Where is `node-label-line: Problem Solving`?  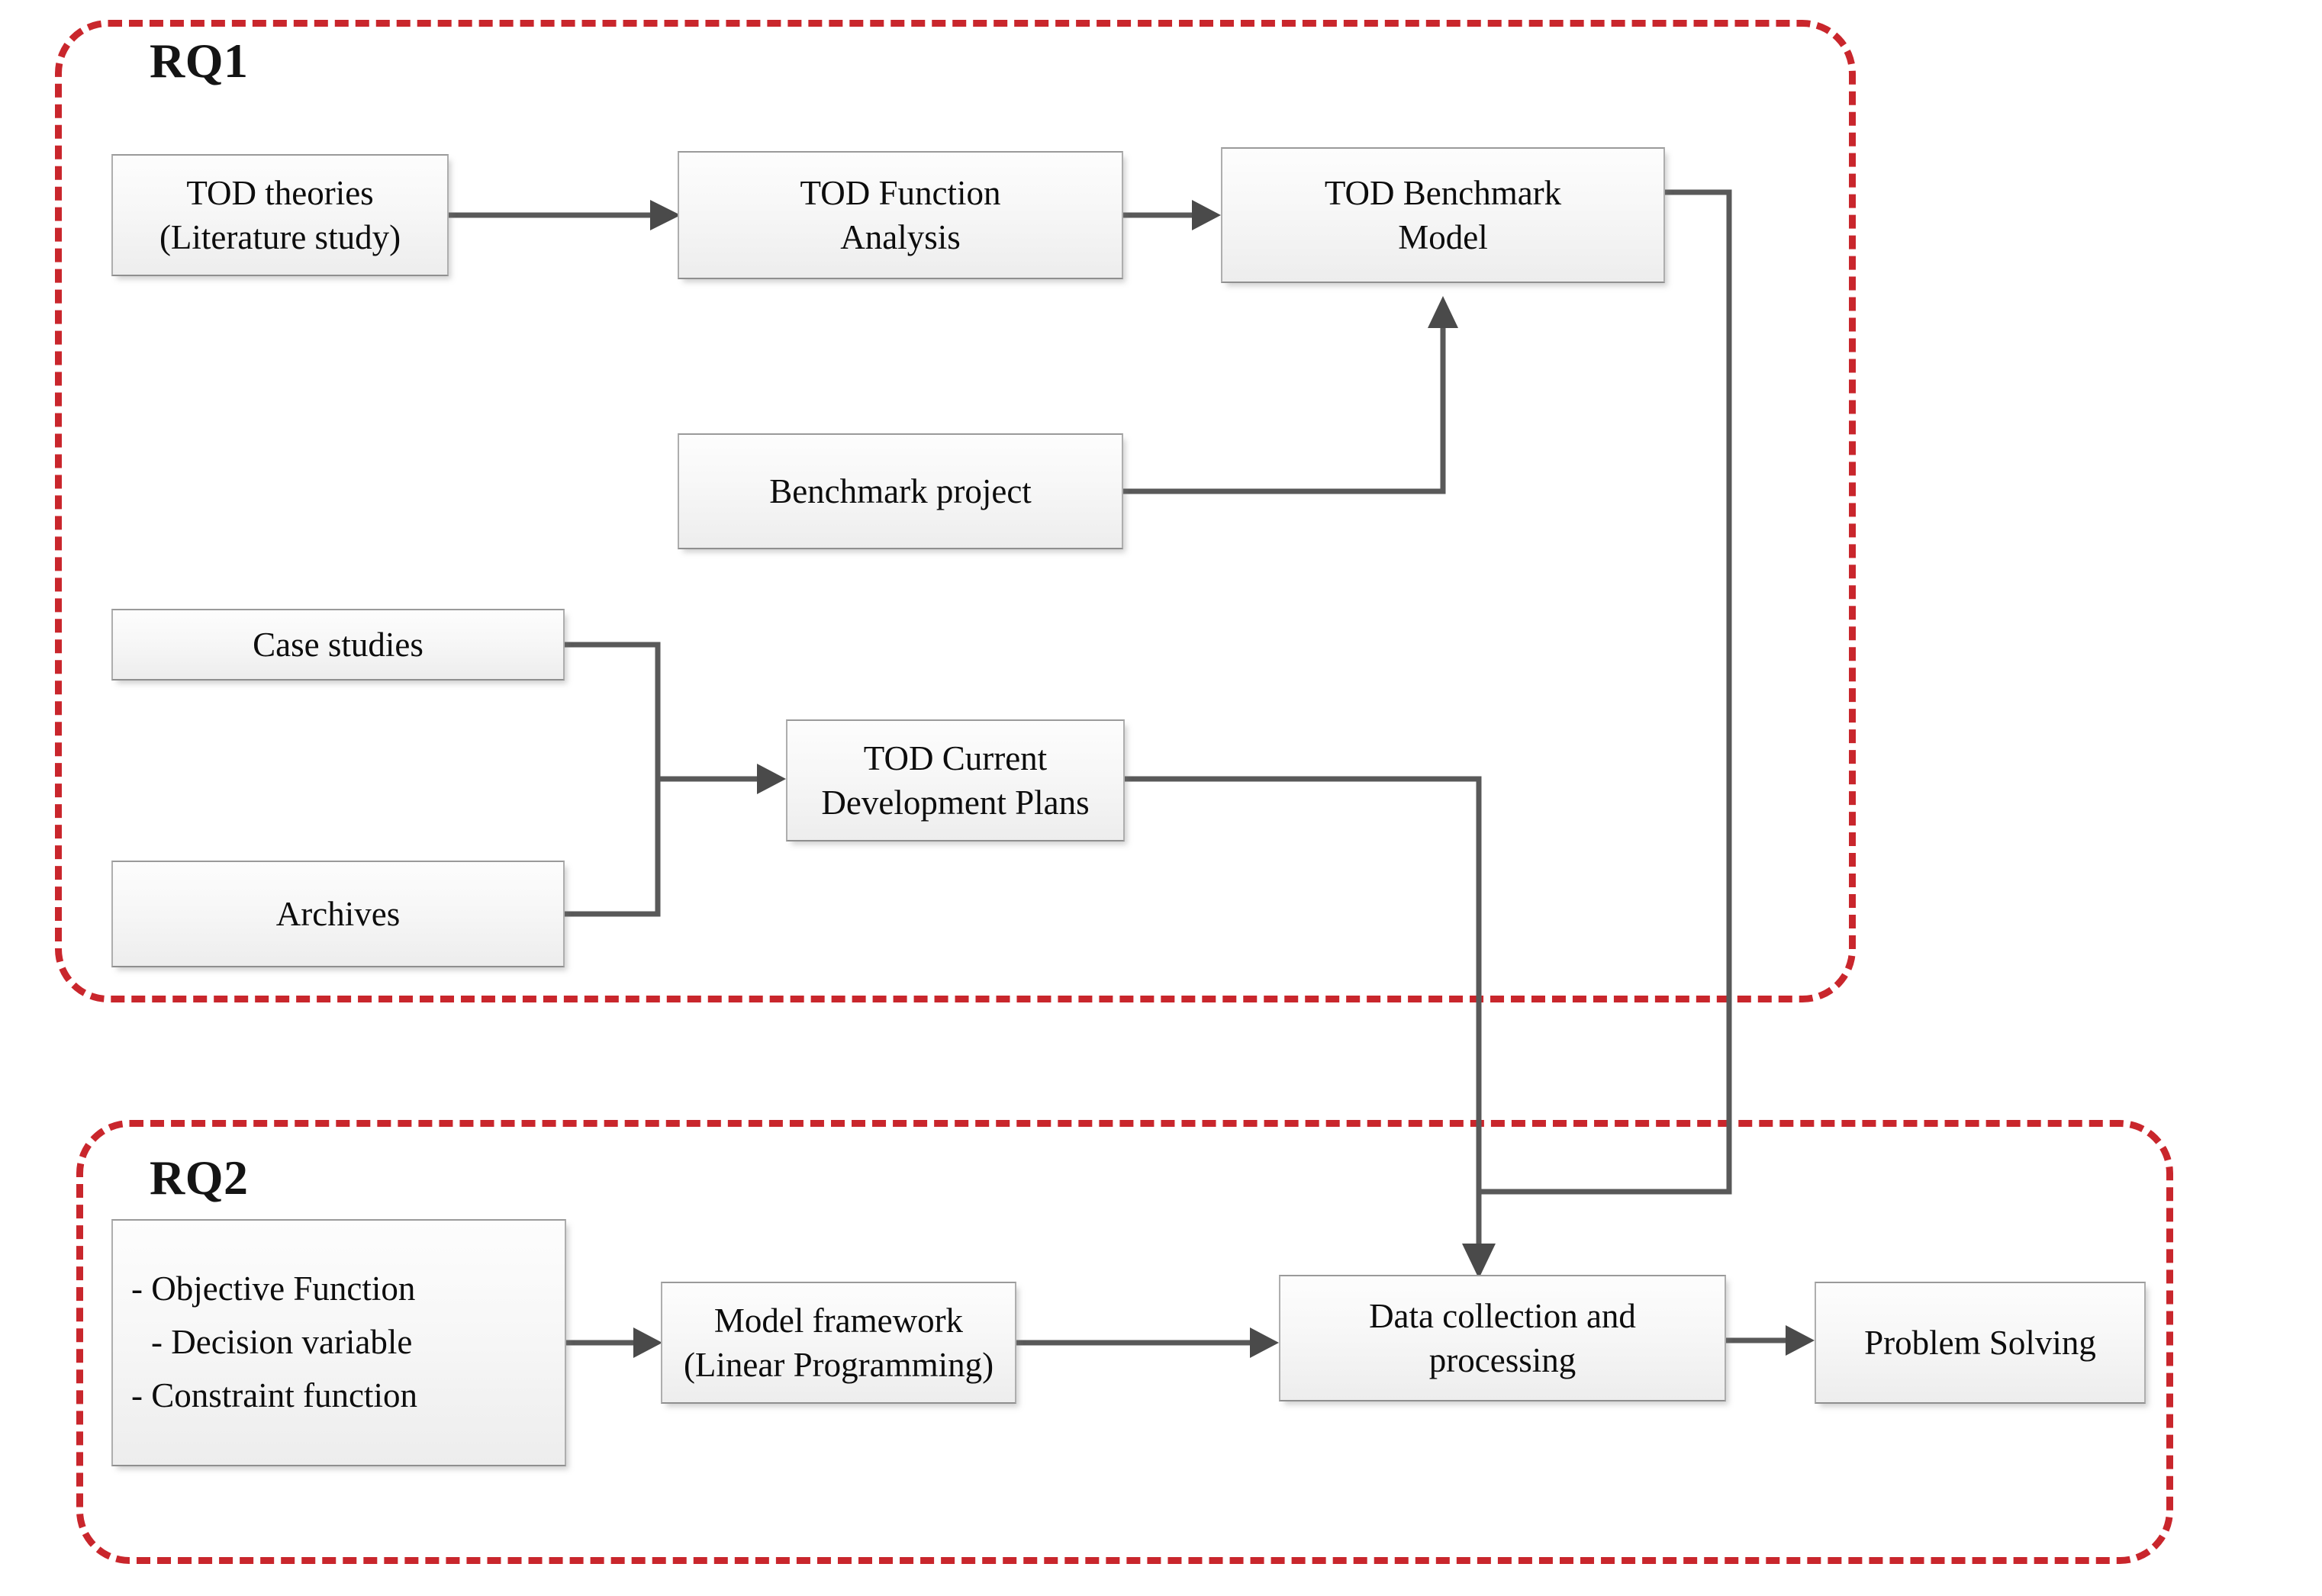 node-label-line: Problem Solving is located at coordinates (1980, 1342).